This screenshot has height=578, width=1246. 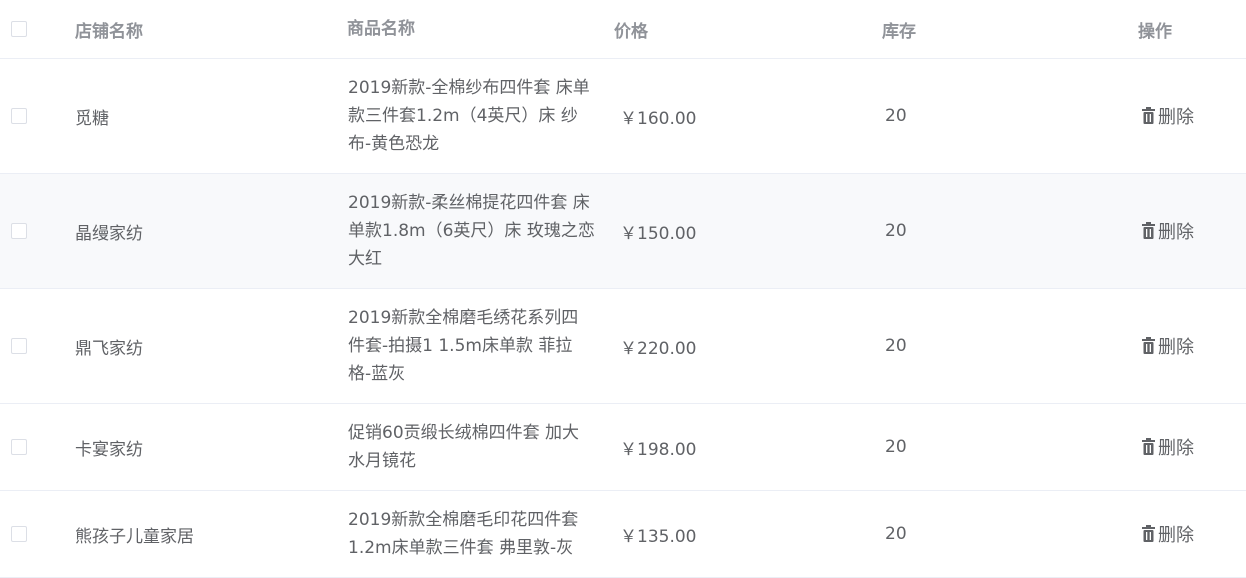 What do you see at coordinates (658, 536) in the screenshot?
I see `price: ￥135.00` at bounding box center [658, 536].